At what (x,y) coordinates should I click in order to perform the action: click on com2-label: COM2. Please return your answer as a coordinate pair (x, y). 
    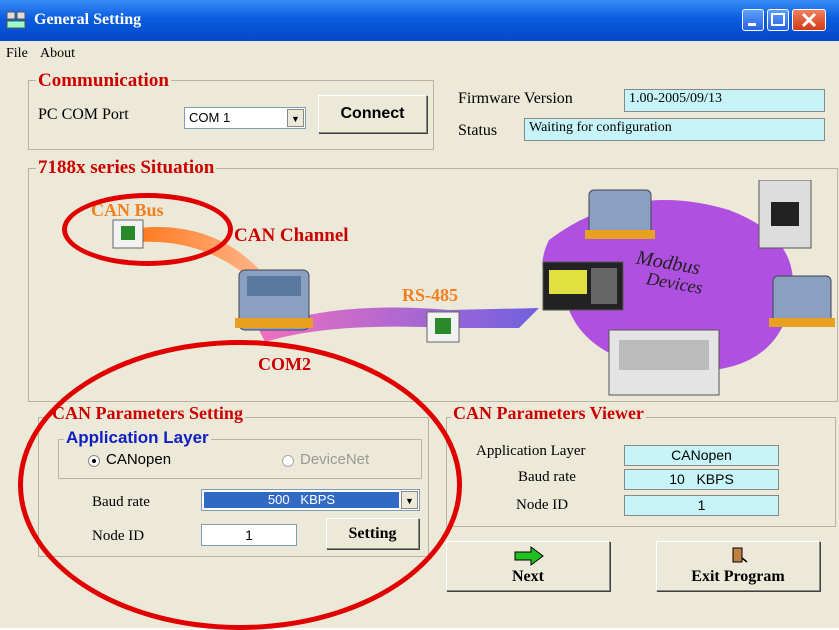
    Looking at the image, I should click on (284, 364).